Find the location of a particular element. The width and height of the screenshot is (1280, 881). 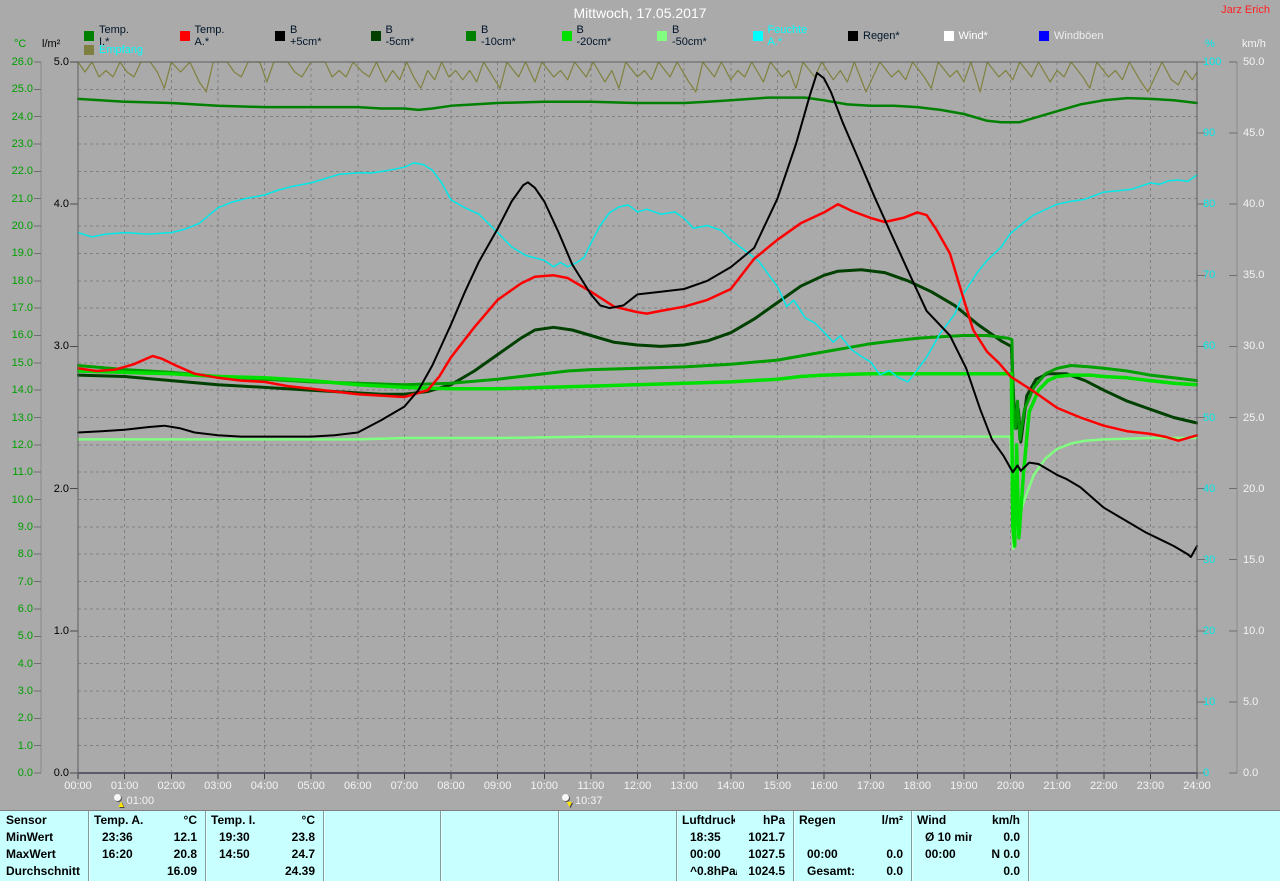

tick-temp-20.0: 20.0 is located at coordinates (22, 226).